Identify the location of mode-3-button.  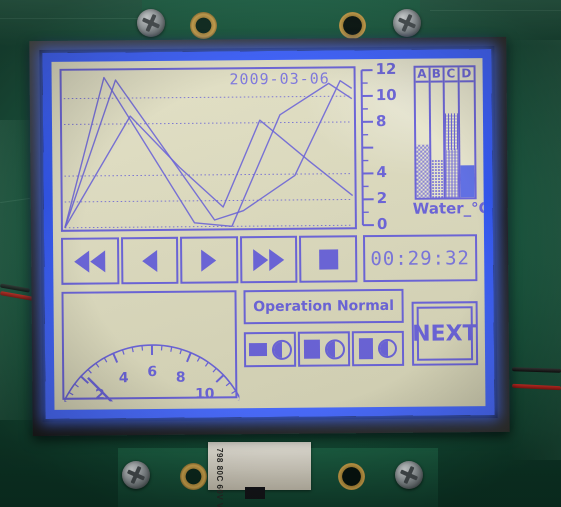
(378, 348).